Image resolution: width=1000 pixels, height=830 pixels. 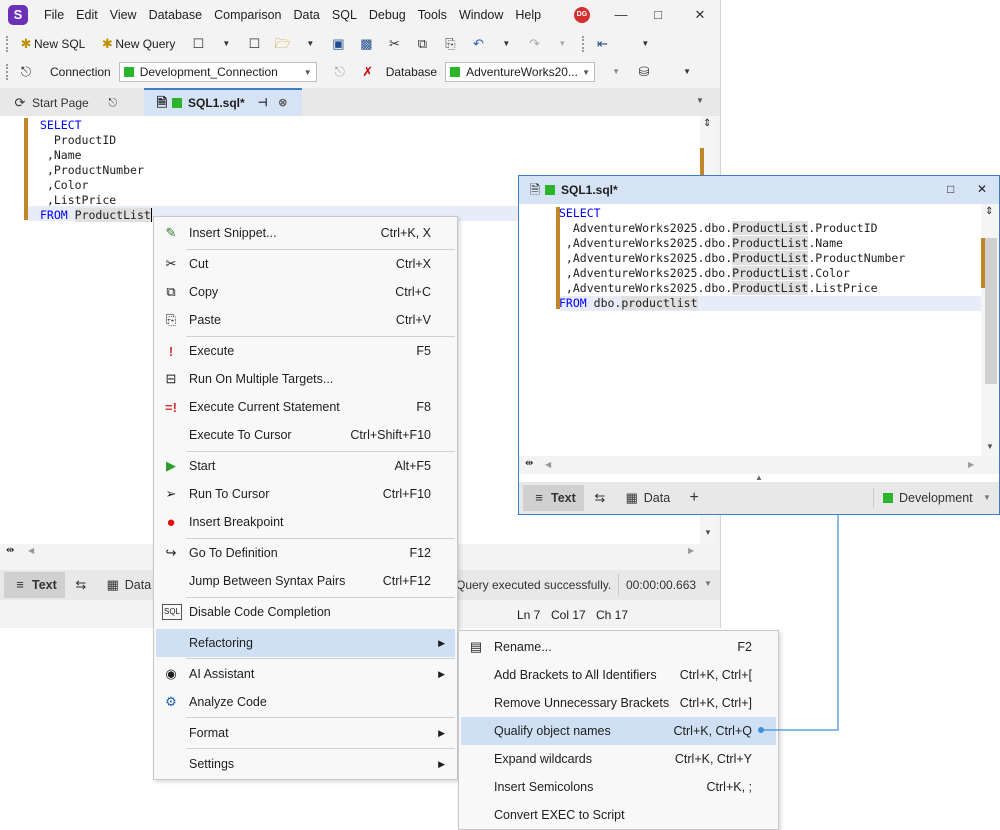 What do you see at coordinates (263, 103) in the screenshot?
I see `pin-icon: ⊣` at bounding box center [263, 103].